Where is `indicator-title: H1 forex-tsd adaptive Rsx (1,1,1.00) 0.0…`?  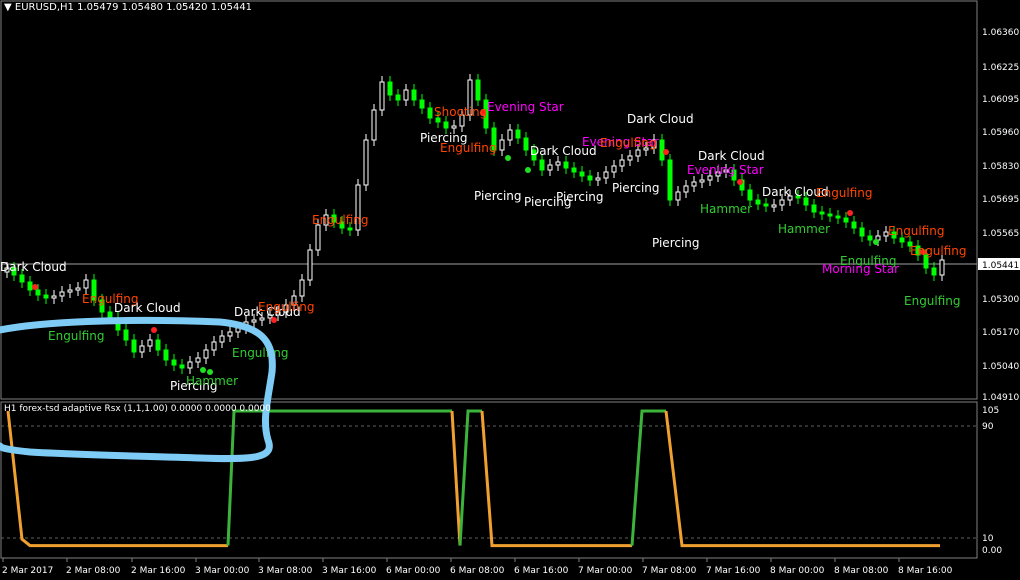 indicator-title: H1 forex-tsd adaptive Rsx (1,1,1.00) 0.0… is located at coordinates (137, 409).